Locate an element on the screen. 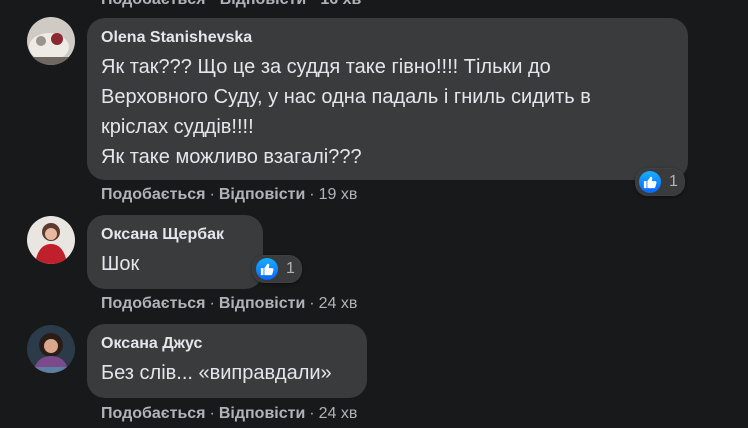  comment-timestamp: 19 хв is located at coordinates (338, 194).